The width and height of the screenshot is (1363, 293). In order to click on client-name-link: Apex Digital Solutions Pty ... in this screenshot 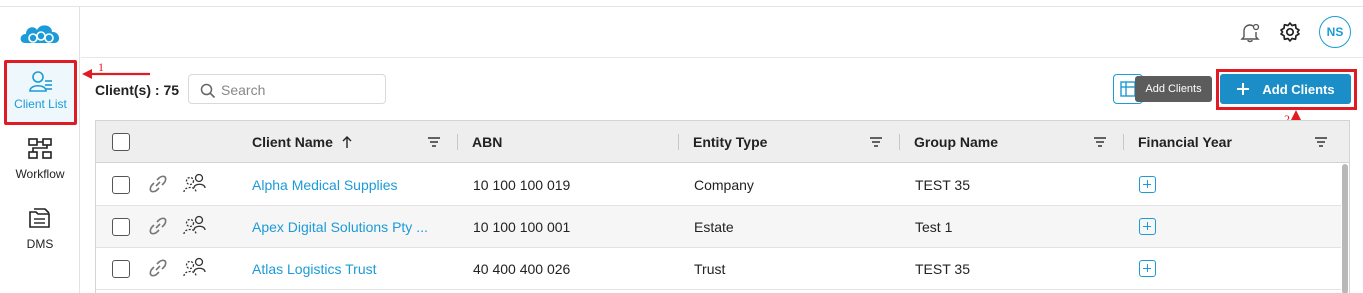, I will do `click(340, 227)`.